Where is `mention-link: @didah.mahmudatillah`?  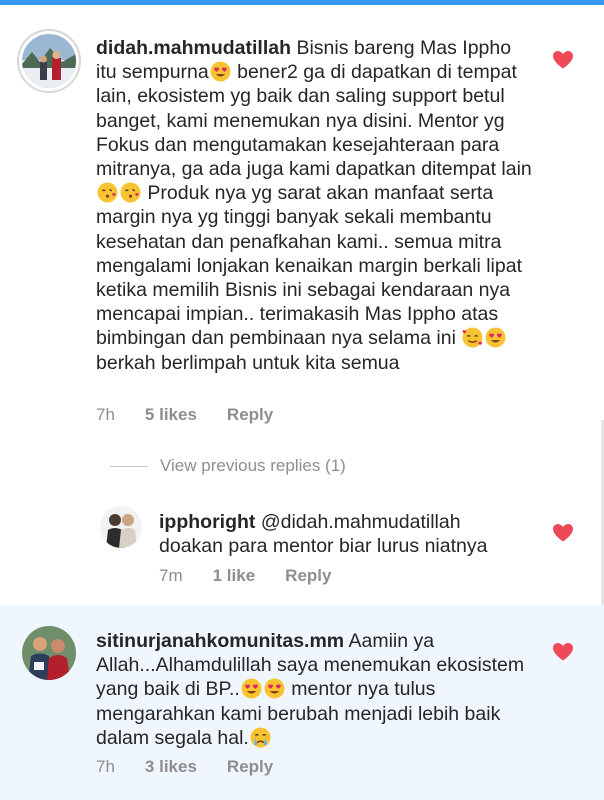 mention-link: @didah.mahmudatillah is located at coordinates (361, 522).